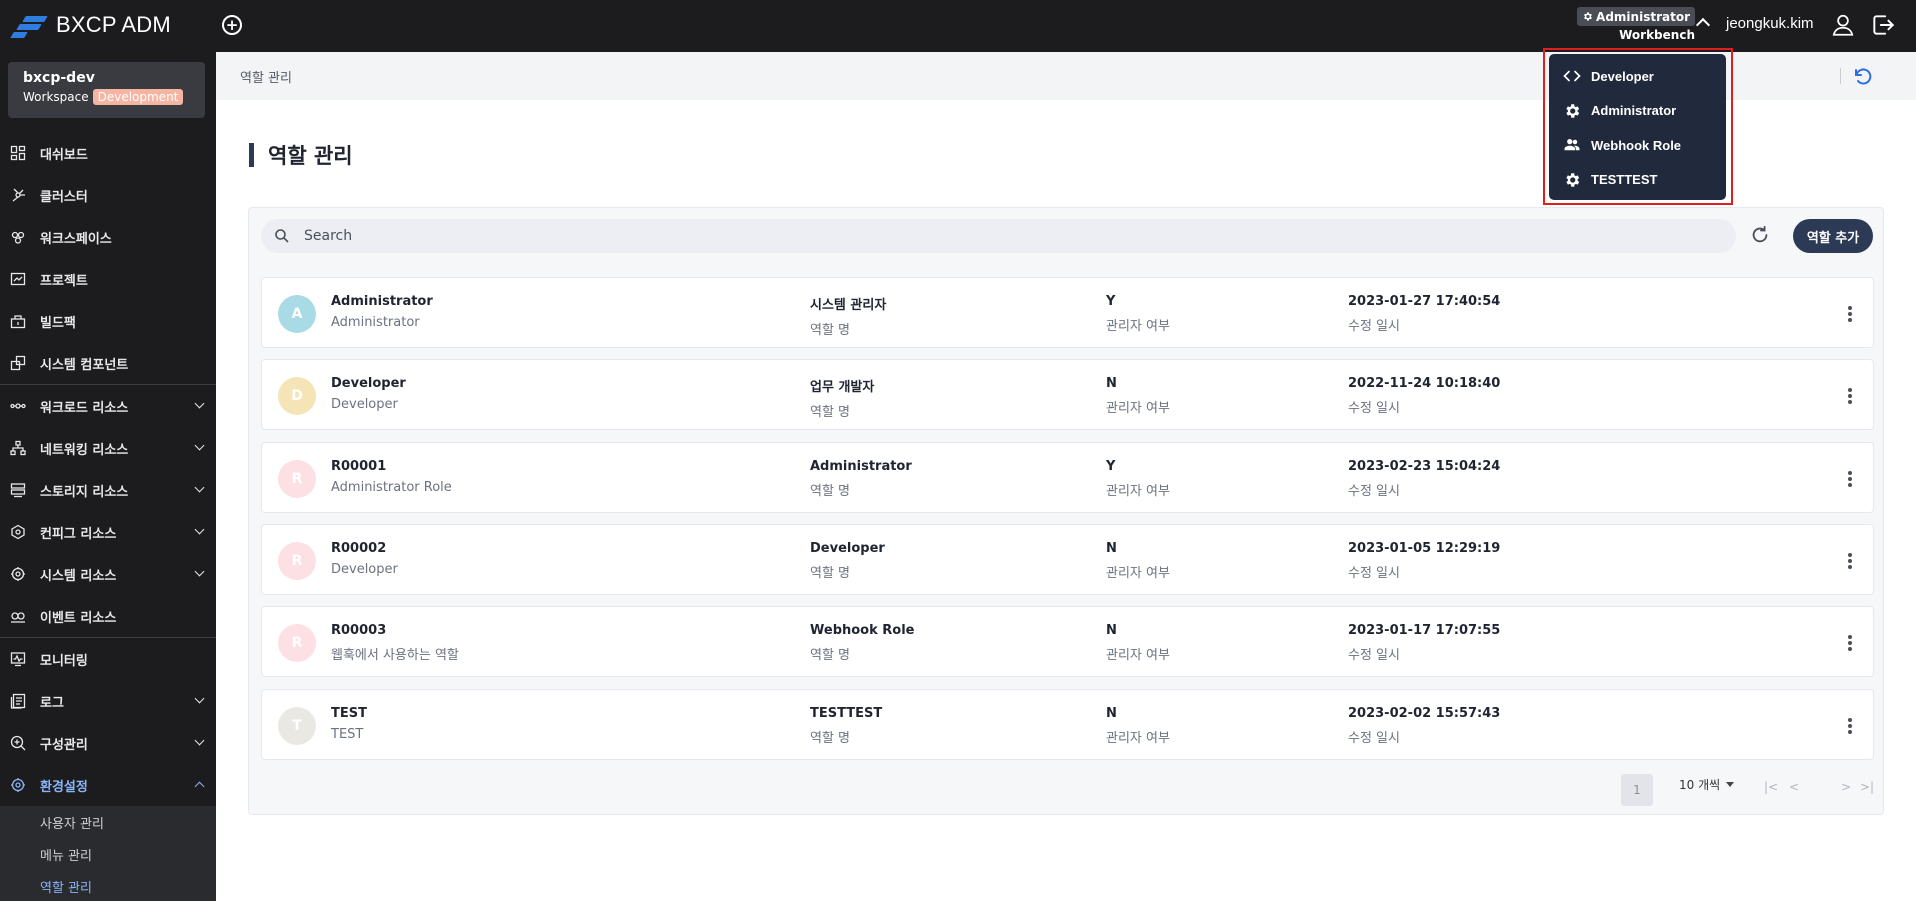 This screenshot has width=1916, height=901. I want to click on per-page-select: 10 개씩, so click(1707, 784).